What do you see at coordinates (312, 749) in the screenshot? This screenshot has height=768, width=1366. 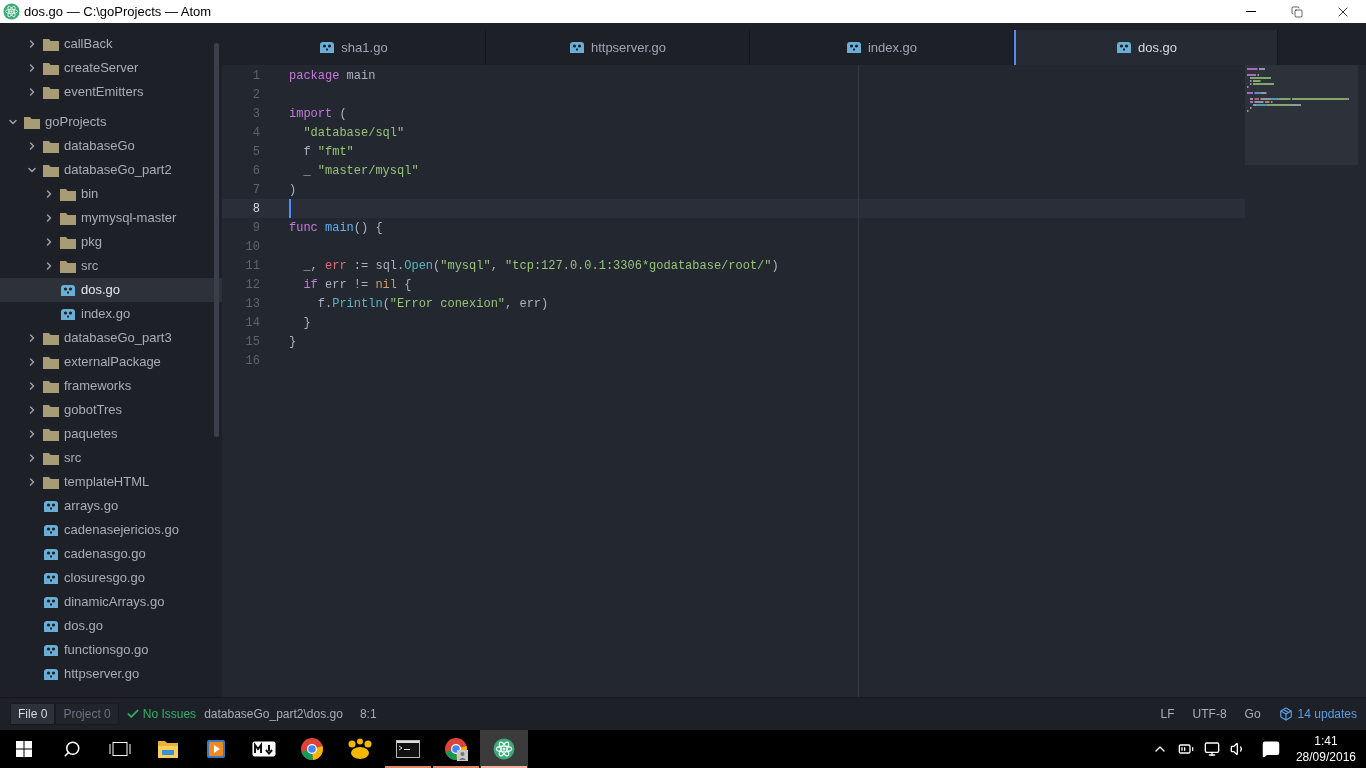 I see `chrome-icon` at bounding box center [312, 749].